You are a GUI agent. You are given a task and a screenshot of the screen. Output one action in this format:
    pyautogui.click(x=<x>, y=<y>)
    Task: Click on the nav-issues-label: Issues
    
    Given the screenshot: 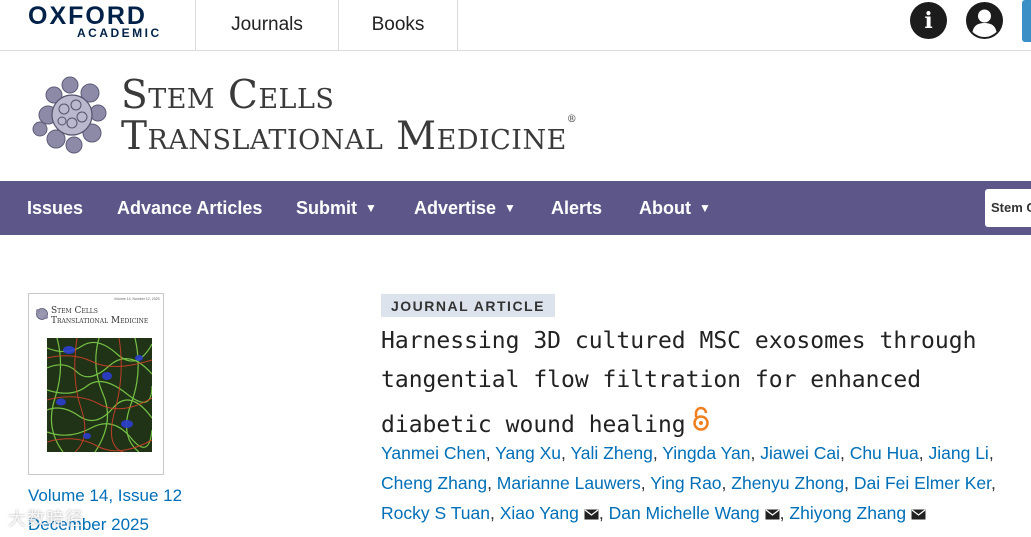 What is the action you would take?
    pyautogui.click(x=55, y=207)
    